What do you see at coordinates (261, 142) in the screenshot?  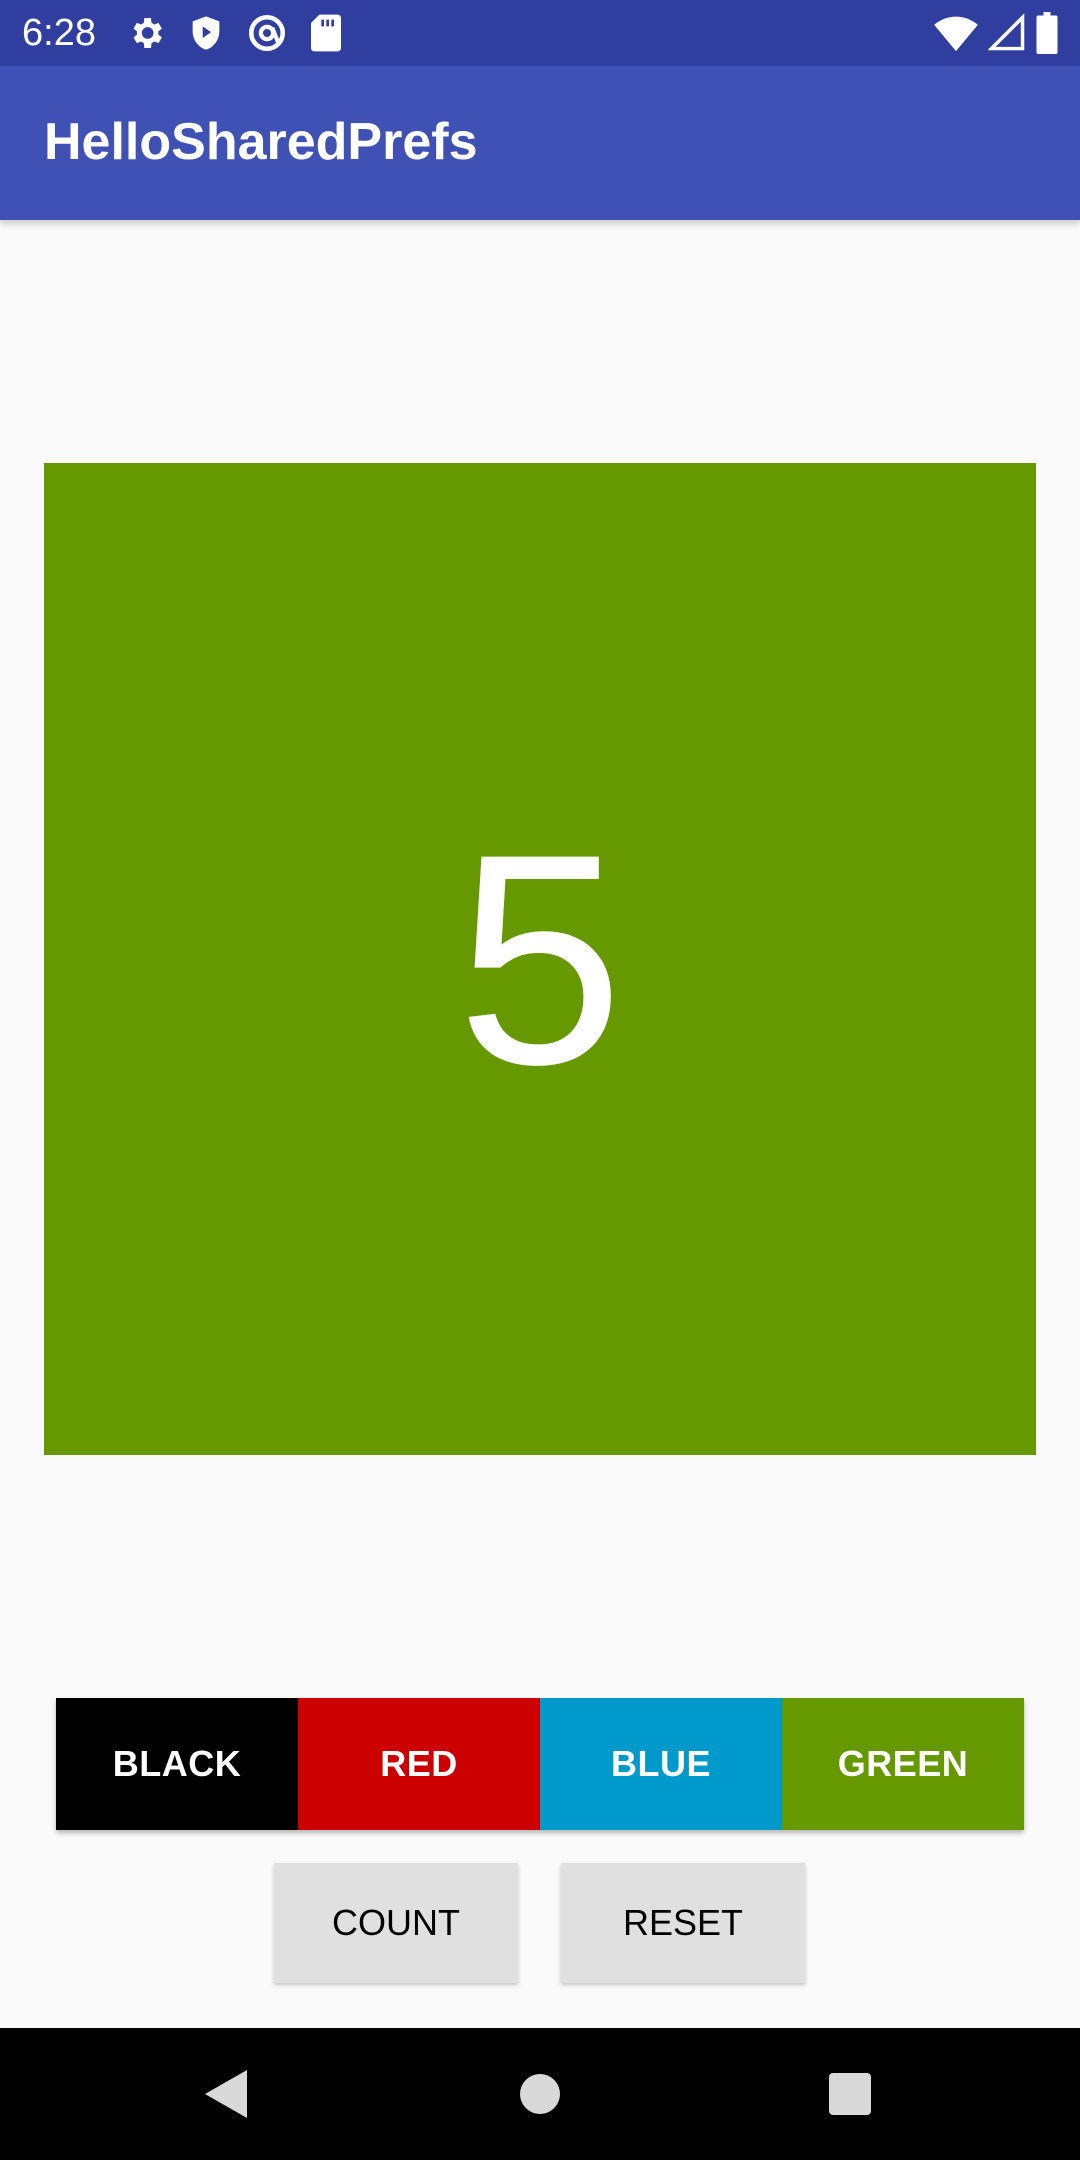 I see `app-title: HelloSharedPrefs` at bounding box center [261, 142].